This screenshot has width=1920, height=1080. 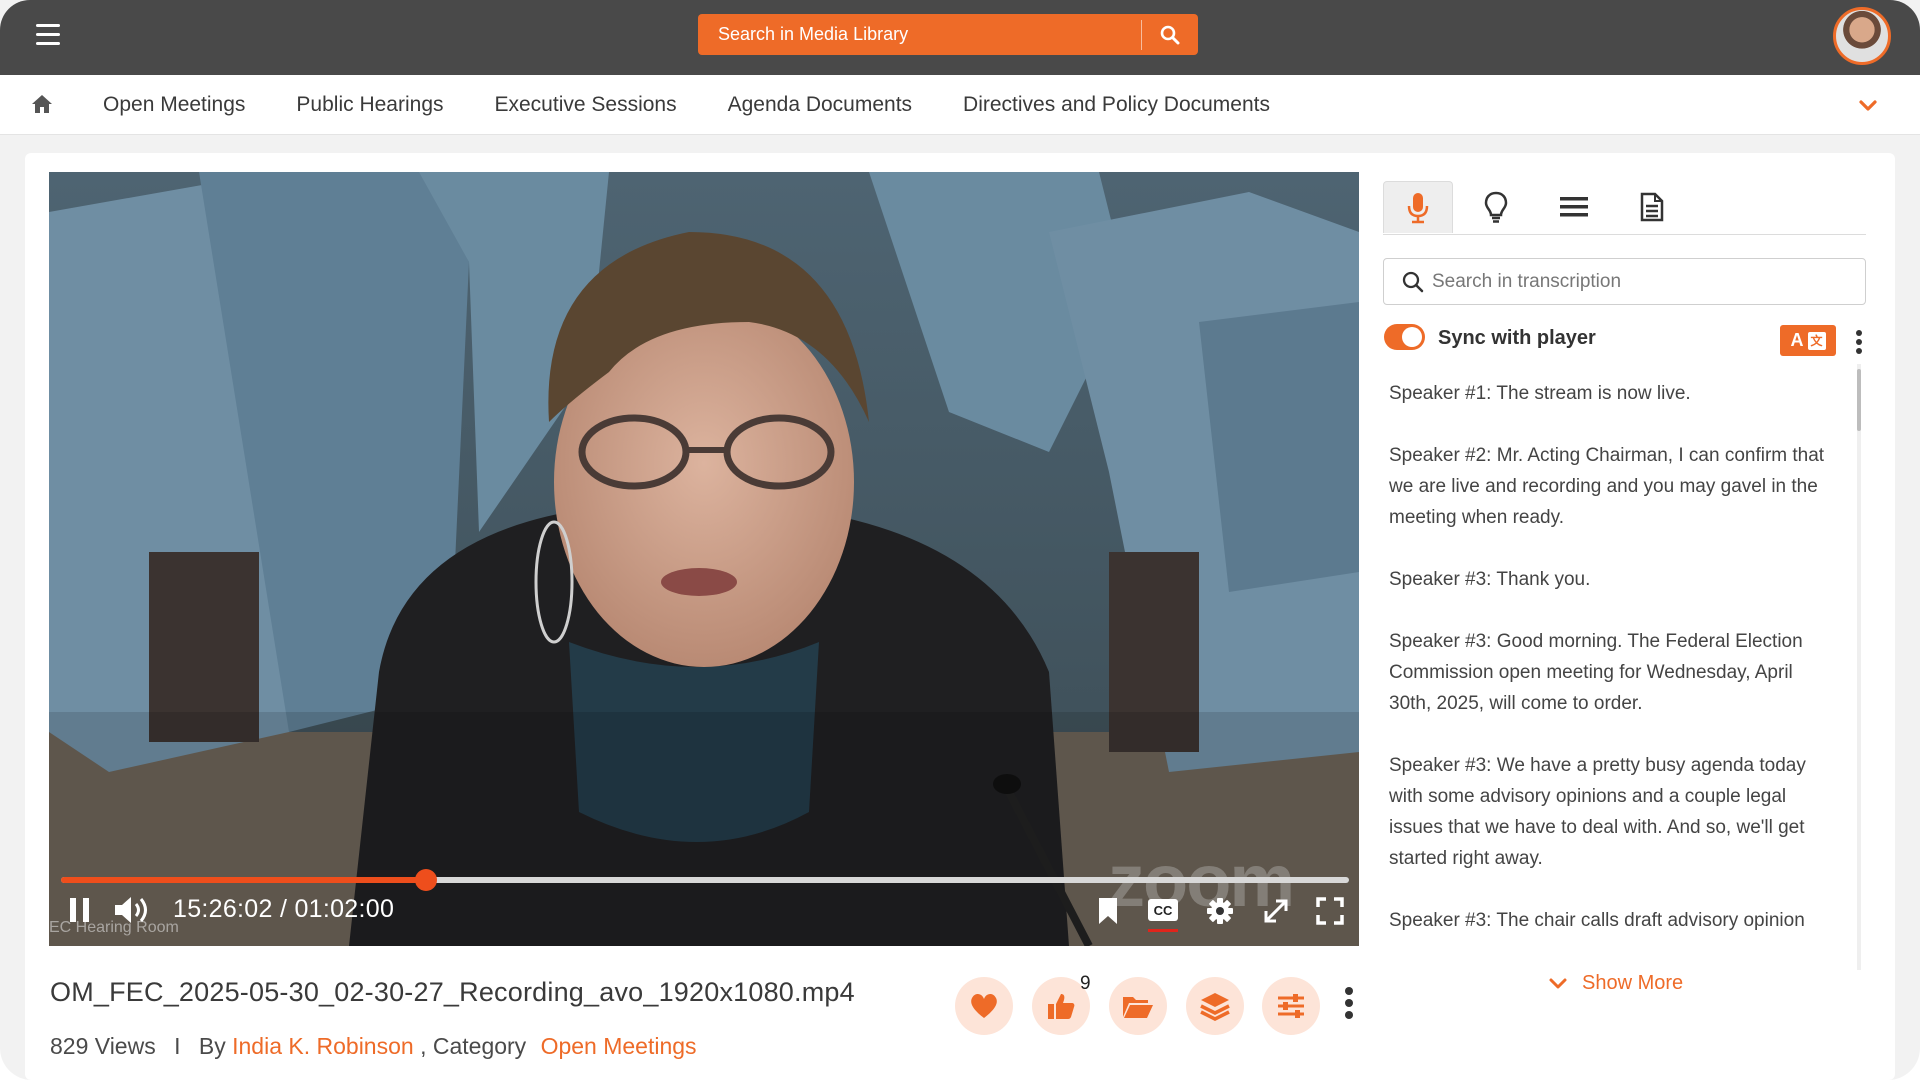 I want to click on cc-icon: CC, so click(x=1163, y=910).